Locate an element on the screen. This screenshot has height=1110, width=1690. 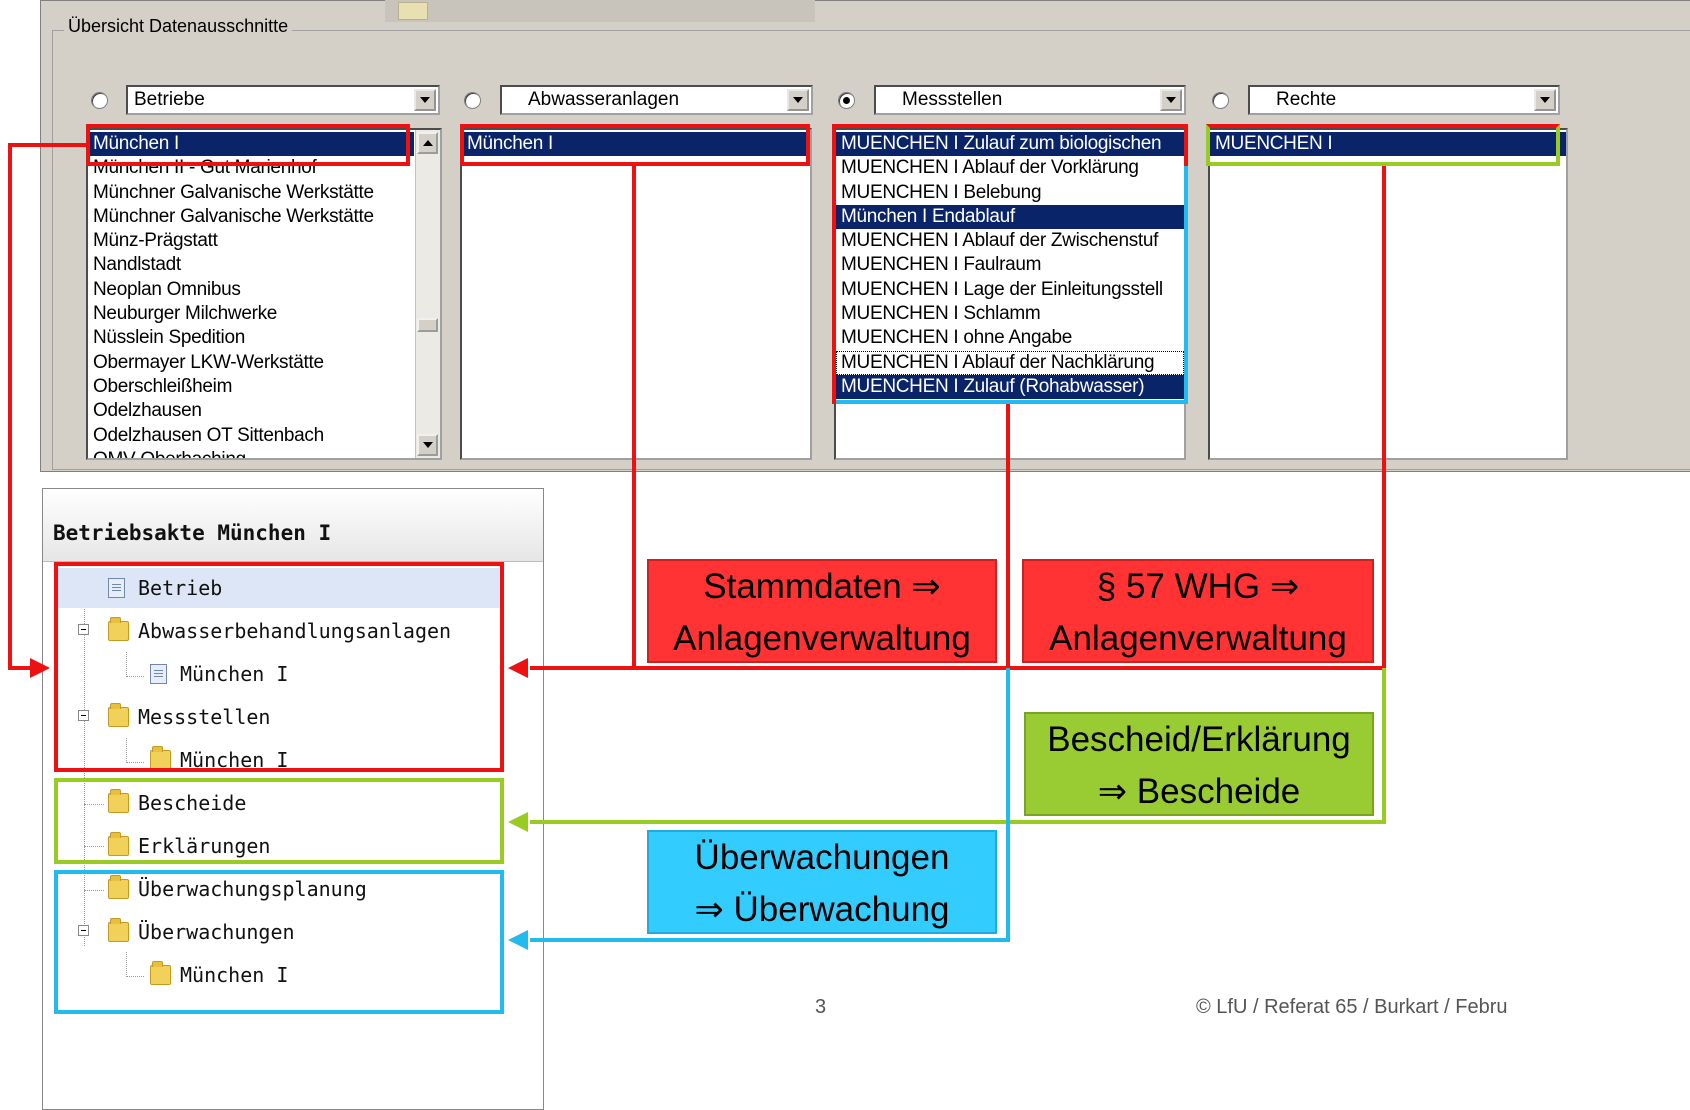
arrow-green-icon is located at coordinates (518, 822).